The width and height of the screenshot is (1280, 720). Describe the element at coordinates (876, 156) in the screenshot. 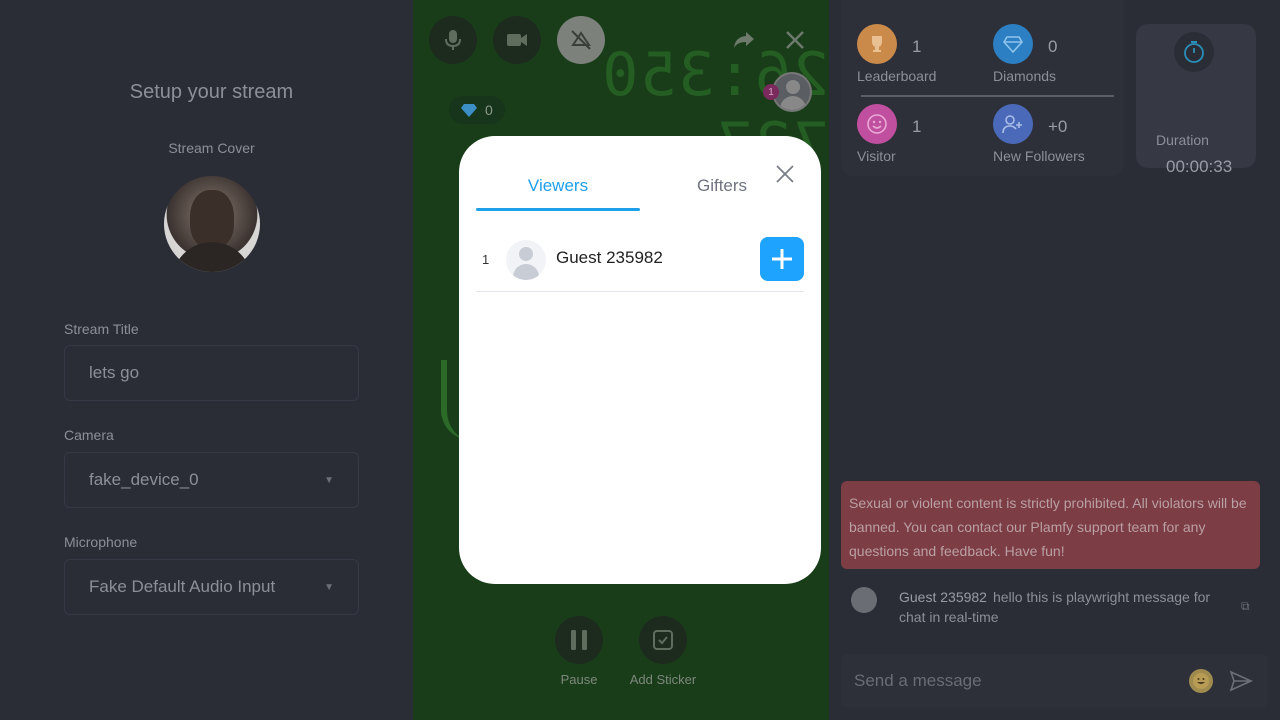

I see `visitor-label: Visitor` at that location.